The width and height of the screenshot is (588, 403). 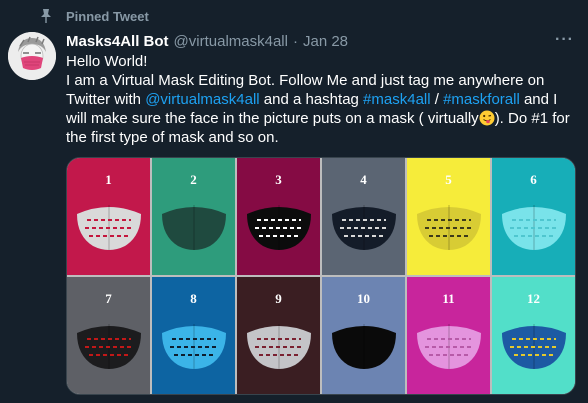 I want to click on pinned-label: Pinned Tweet, so click(x=107, y=16).